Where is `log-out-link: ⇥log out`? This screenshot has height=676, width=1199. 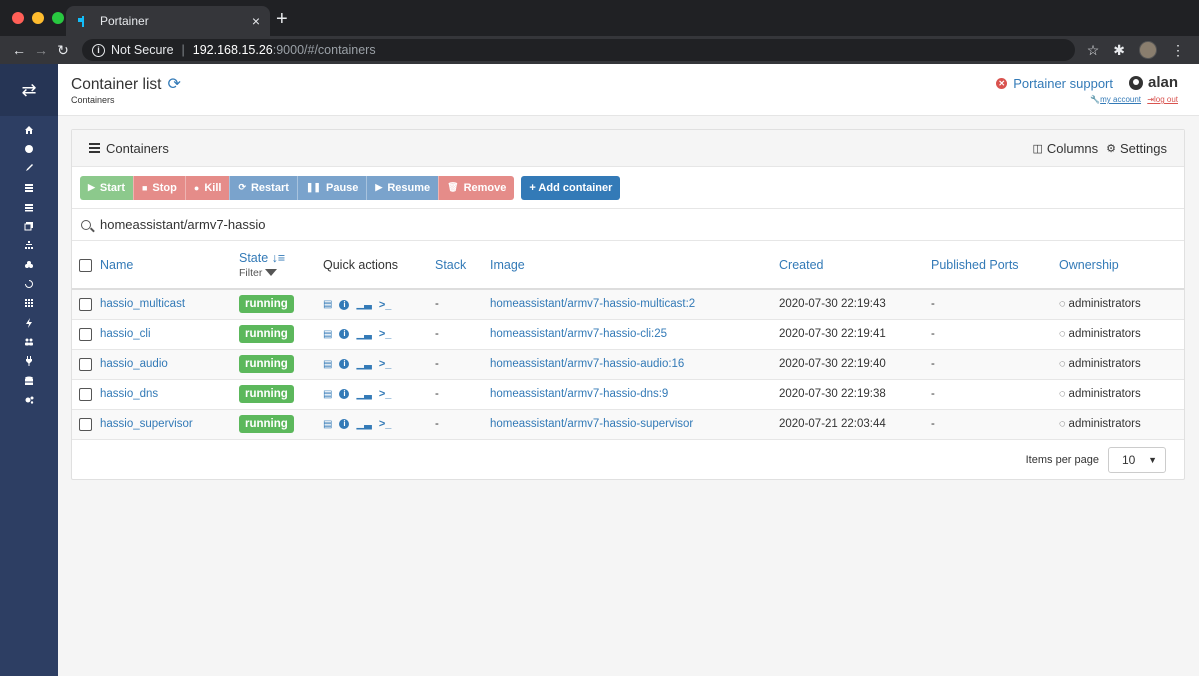 log-out-link: ⇥log out is located at coordinates (1162, 99).